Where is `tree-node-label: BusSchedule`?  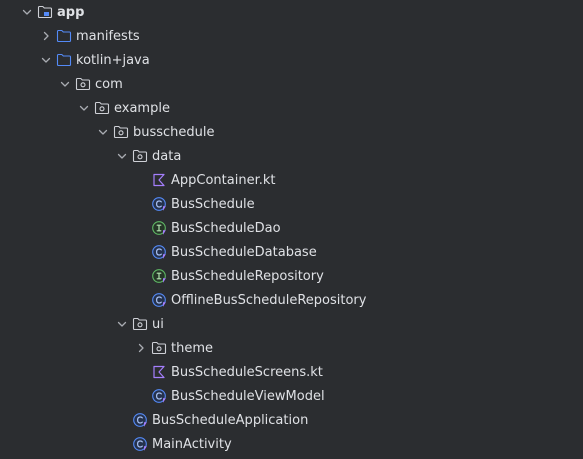 tree-node-label: BusSchedule is located at coordinates (213, 204).